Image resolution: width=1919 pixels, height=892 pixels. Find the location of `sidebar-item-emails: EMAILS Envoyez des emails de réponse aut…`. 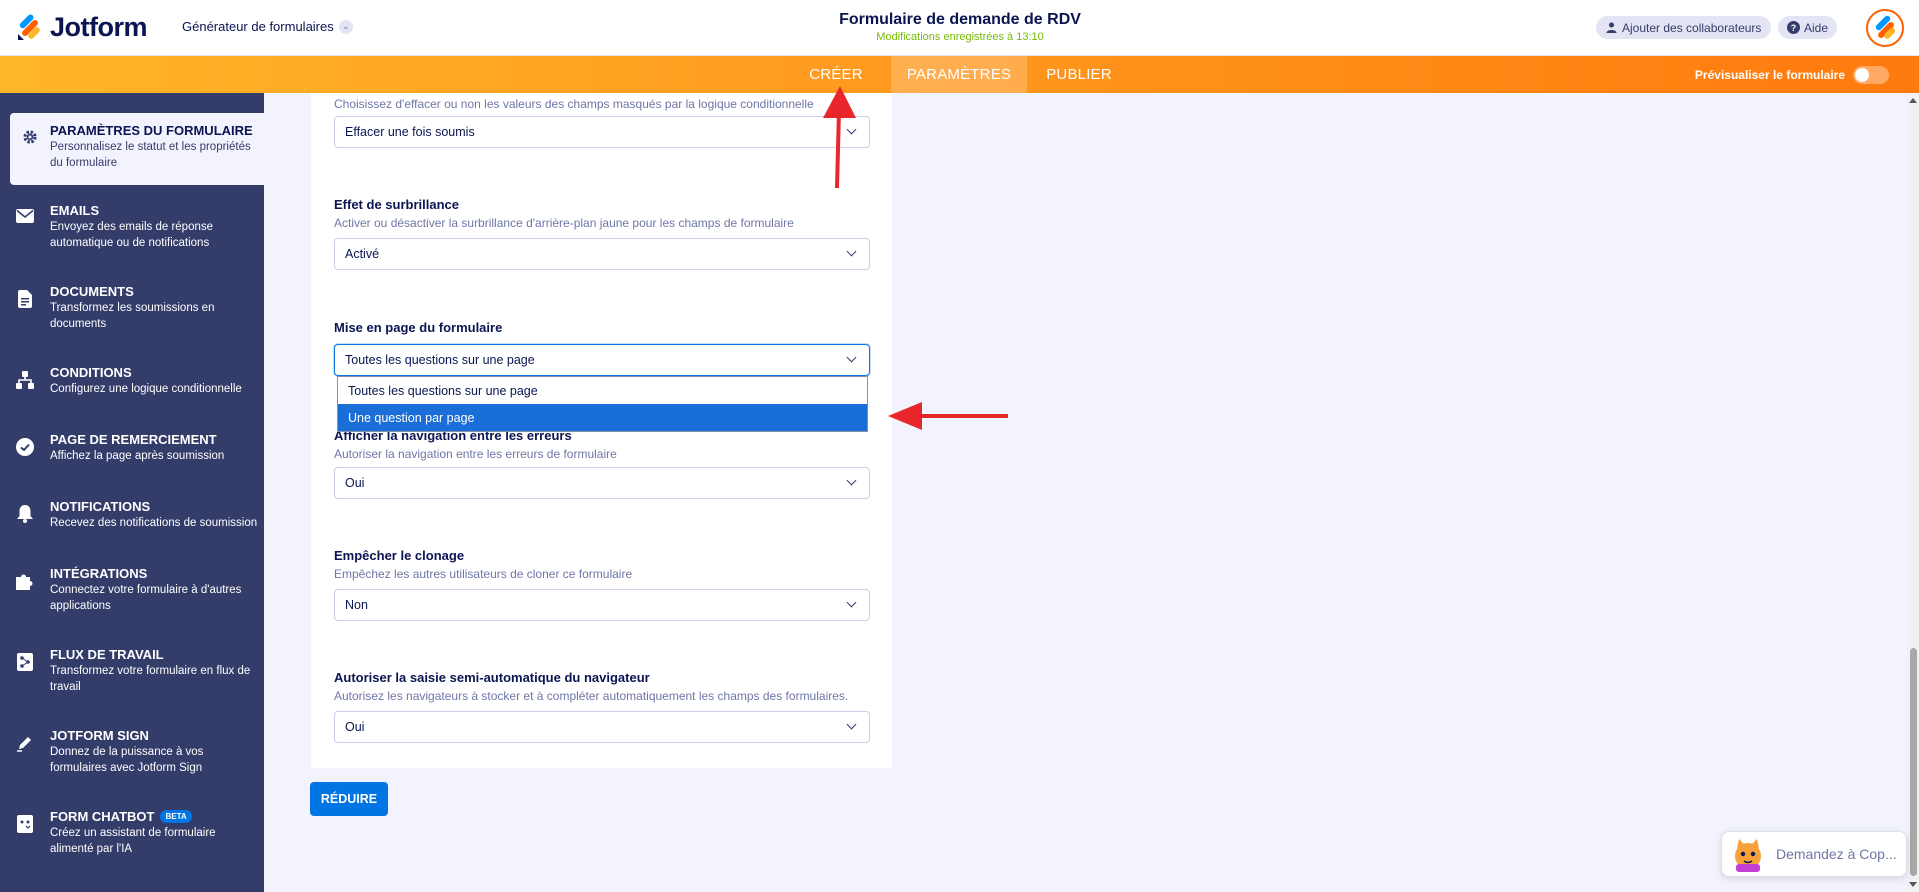

sidebar-item-emails: EMAILS Envoyez des emails de réponse aut… is located at coordinates (132, 228).